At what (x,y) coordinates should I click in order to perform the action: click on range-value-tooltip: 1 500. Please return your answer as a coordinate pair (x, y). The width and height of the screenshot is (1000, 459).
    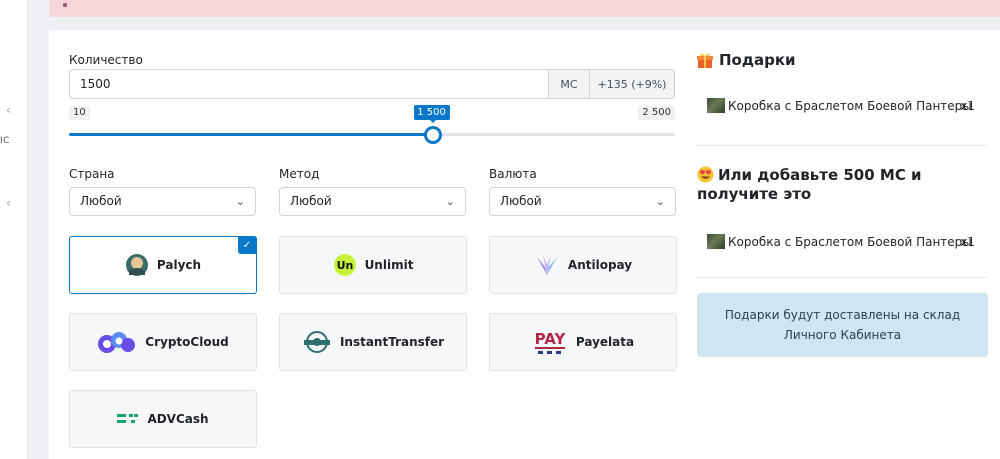
    Looking at the image, I should click on (431, 112).